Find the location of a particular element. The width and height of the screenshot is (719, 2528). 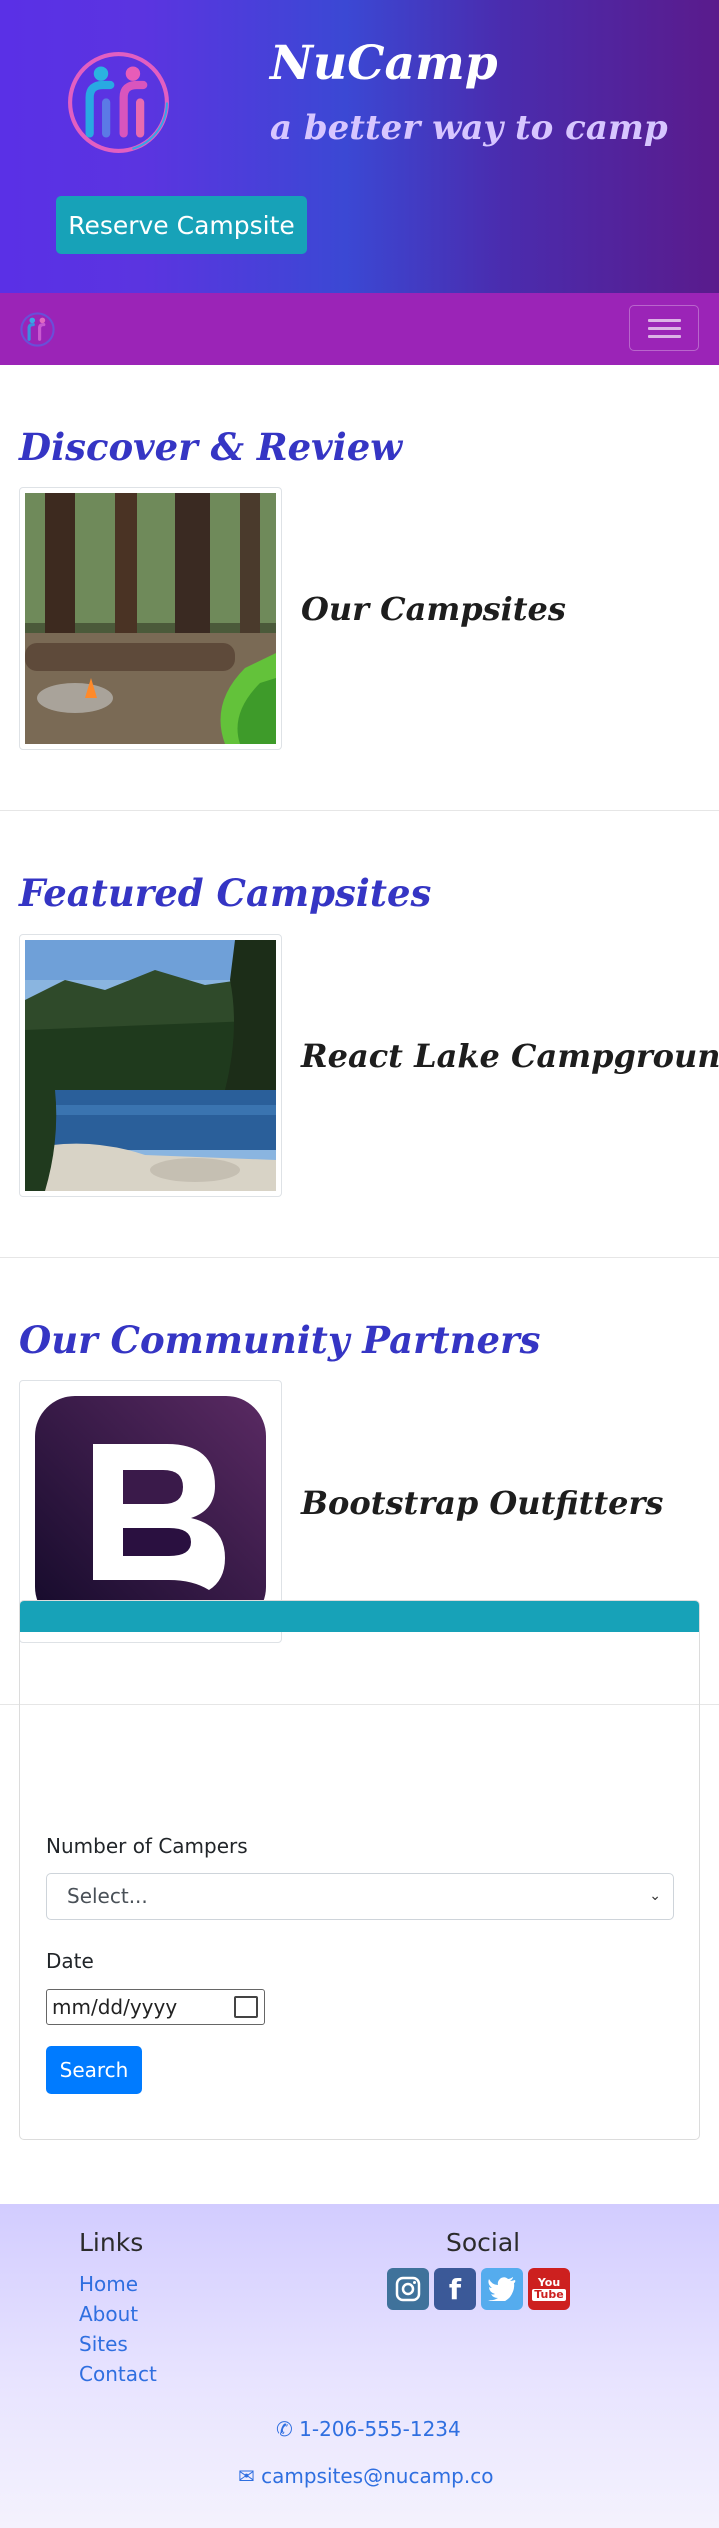

campers-select: Select... ⌄ is located at coordinates (360, 1896).